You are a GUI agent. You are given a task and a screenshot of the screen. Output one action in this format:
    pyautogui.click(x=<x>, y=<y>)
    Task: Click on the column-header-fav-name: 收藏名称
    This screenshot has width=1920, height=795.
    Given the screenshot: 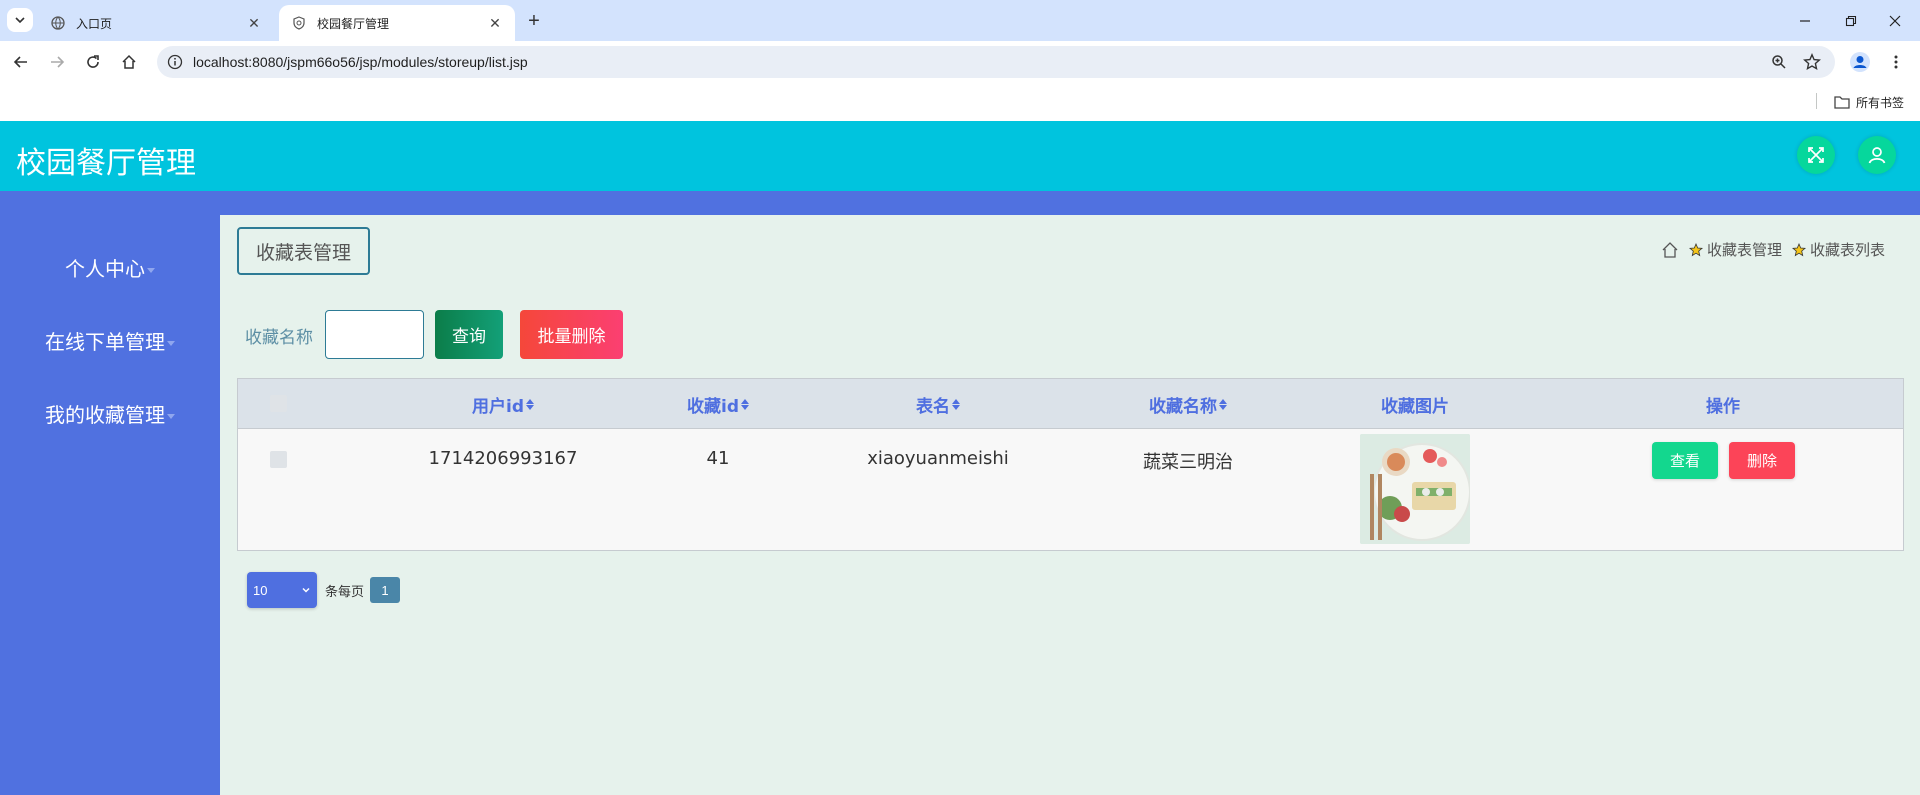 What is the action you would take?
    pyautogui.click(x=1188, y=404)
    